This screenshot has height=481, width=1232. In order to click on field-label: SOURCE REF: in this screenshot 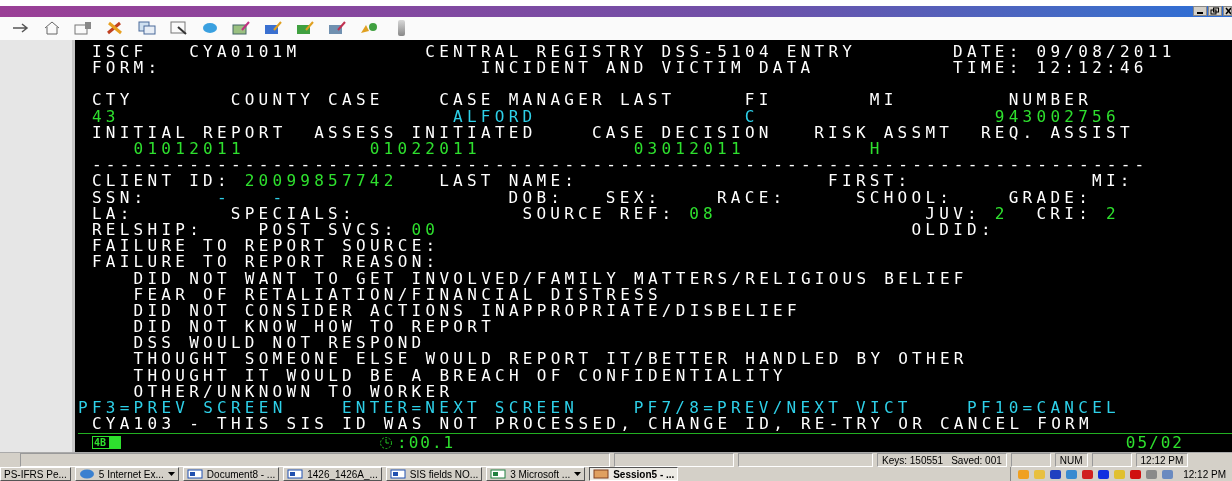, I will do `click(599, 213)`.